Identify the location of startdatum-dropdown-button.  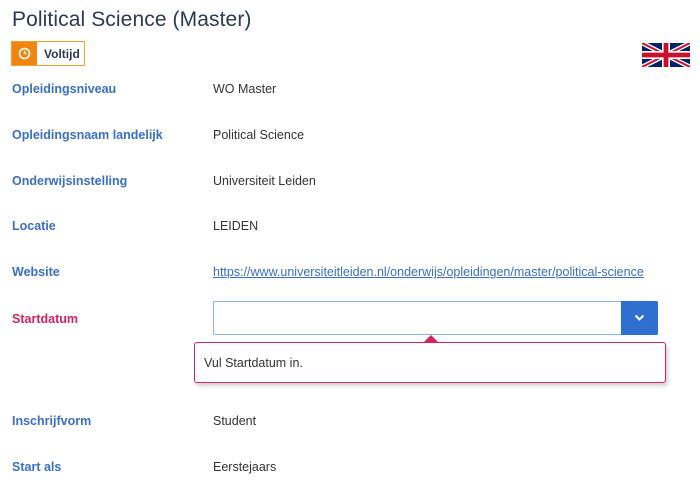
(639, 318).